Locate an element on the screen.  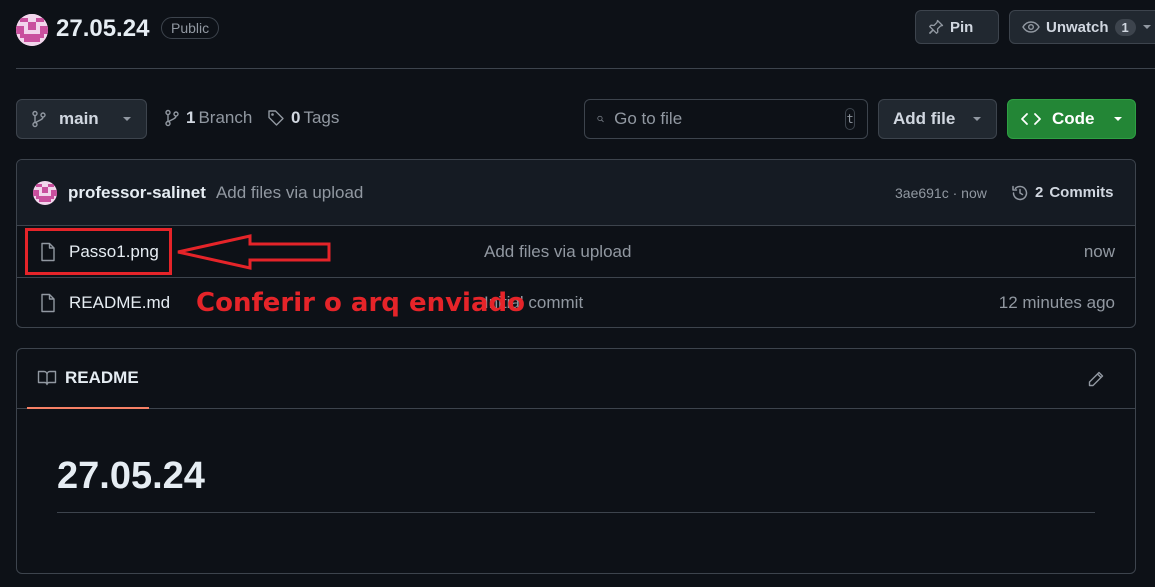
annotation-arrow-icon is located at coordinates (254, 252).